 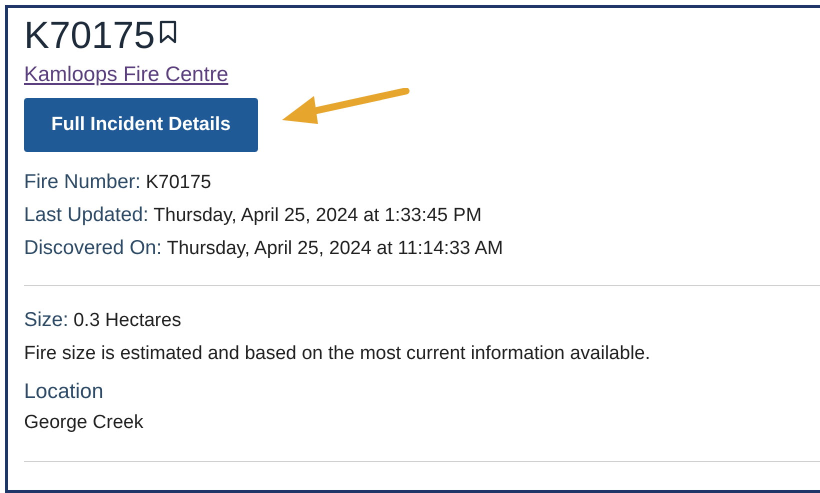 What do you see at coordinates (127, 320) in the screenshot?
I see `size-value: 0.3 Hectares` at bounding box center [127, 320].